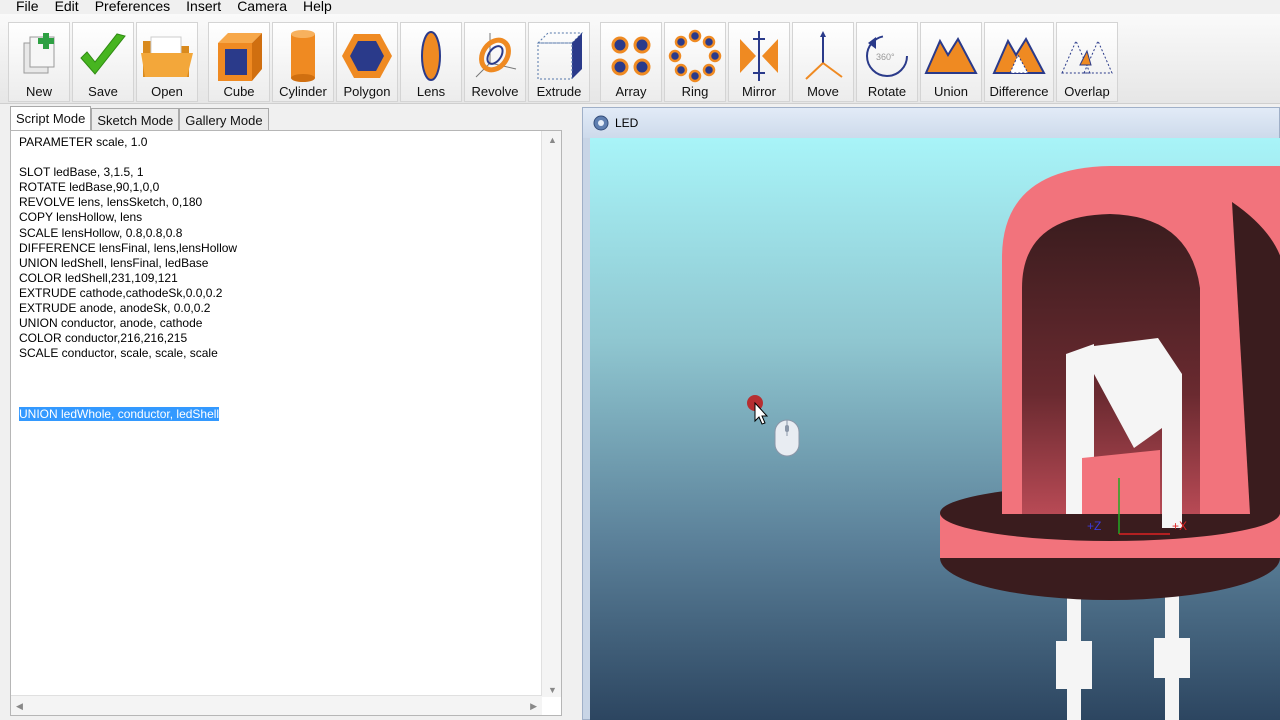 The height and width of the screenshot is (720, 1280). I want to click on scroll-up-icon: ▲, so click(552, 140).